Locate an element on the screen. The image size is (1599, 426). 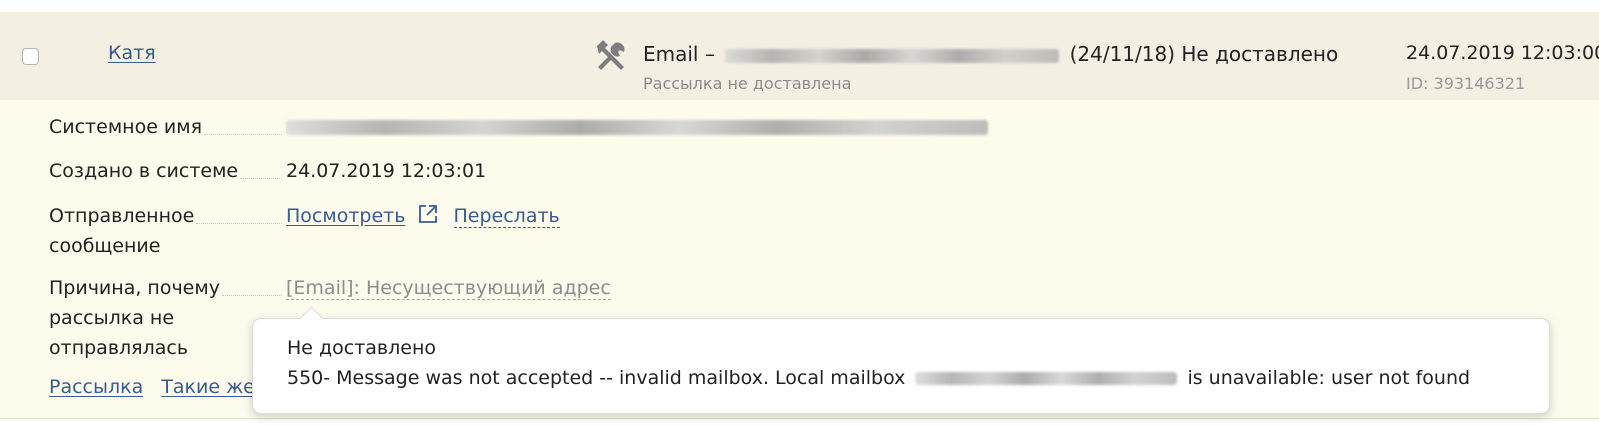
redacted-mailbox is located at coordinates (1046, 378).